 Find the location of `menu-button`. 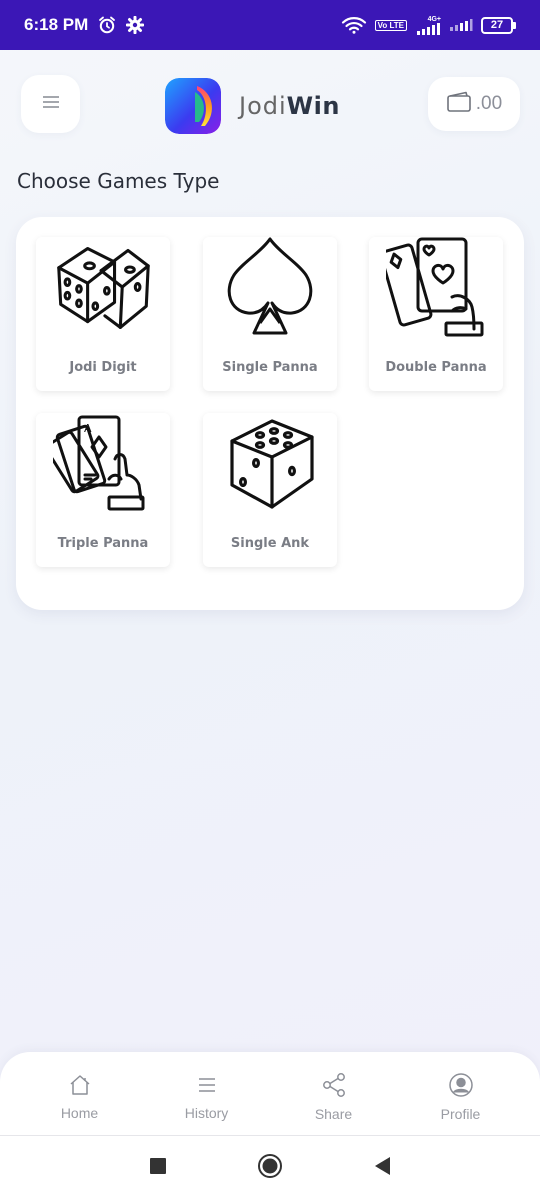

menu-button is located at coordinates (50, 104).